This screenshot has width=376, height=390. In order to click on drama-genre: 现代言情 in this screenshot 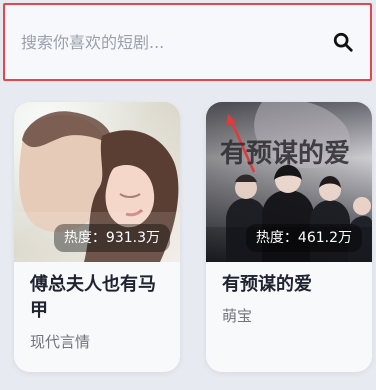, I will do `click(60, 342)`.